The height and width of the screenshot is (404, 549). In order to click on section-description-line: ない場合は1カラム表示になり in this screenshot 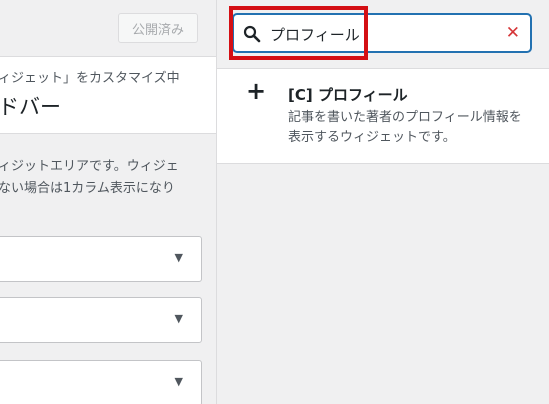, I will do `click(87, 188)`.